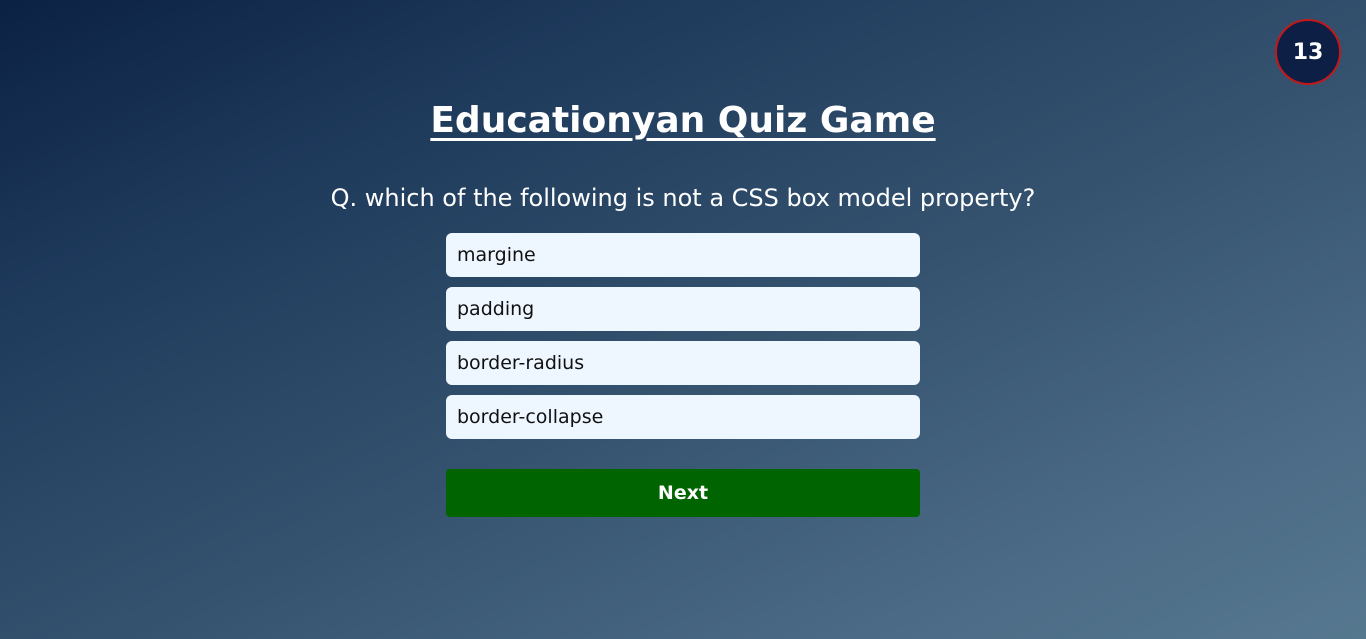 Image resolution: width=1366 pixels, height=639 pixels. I want to click on page-title: Educationyan Quiz Game, so click(683, 121).